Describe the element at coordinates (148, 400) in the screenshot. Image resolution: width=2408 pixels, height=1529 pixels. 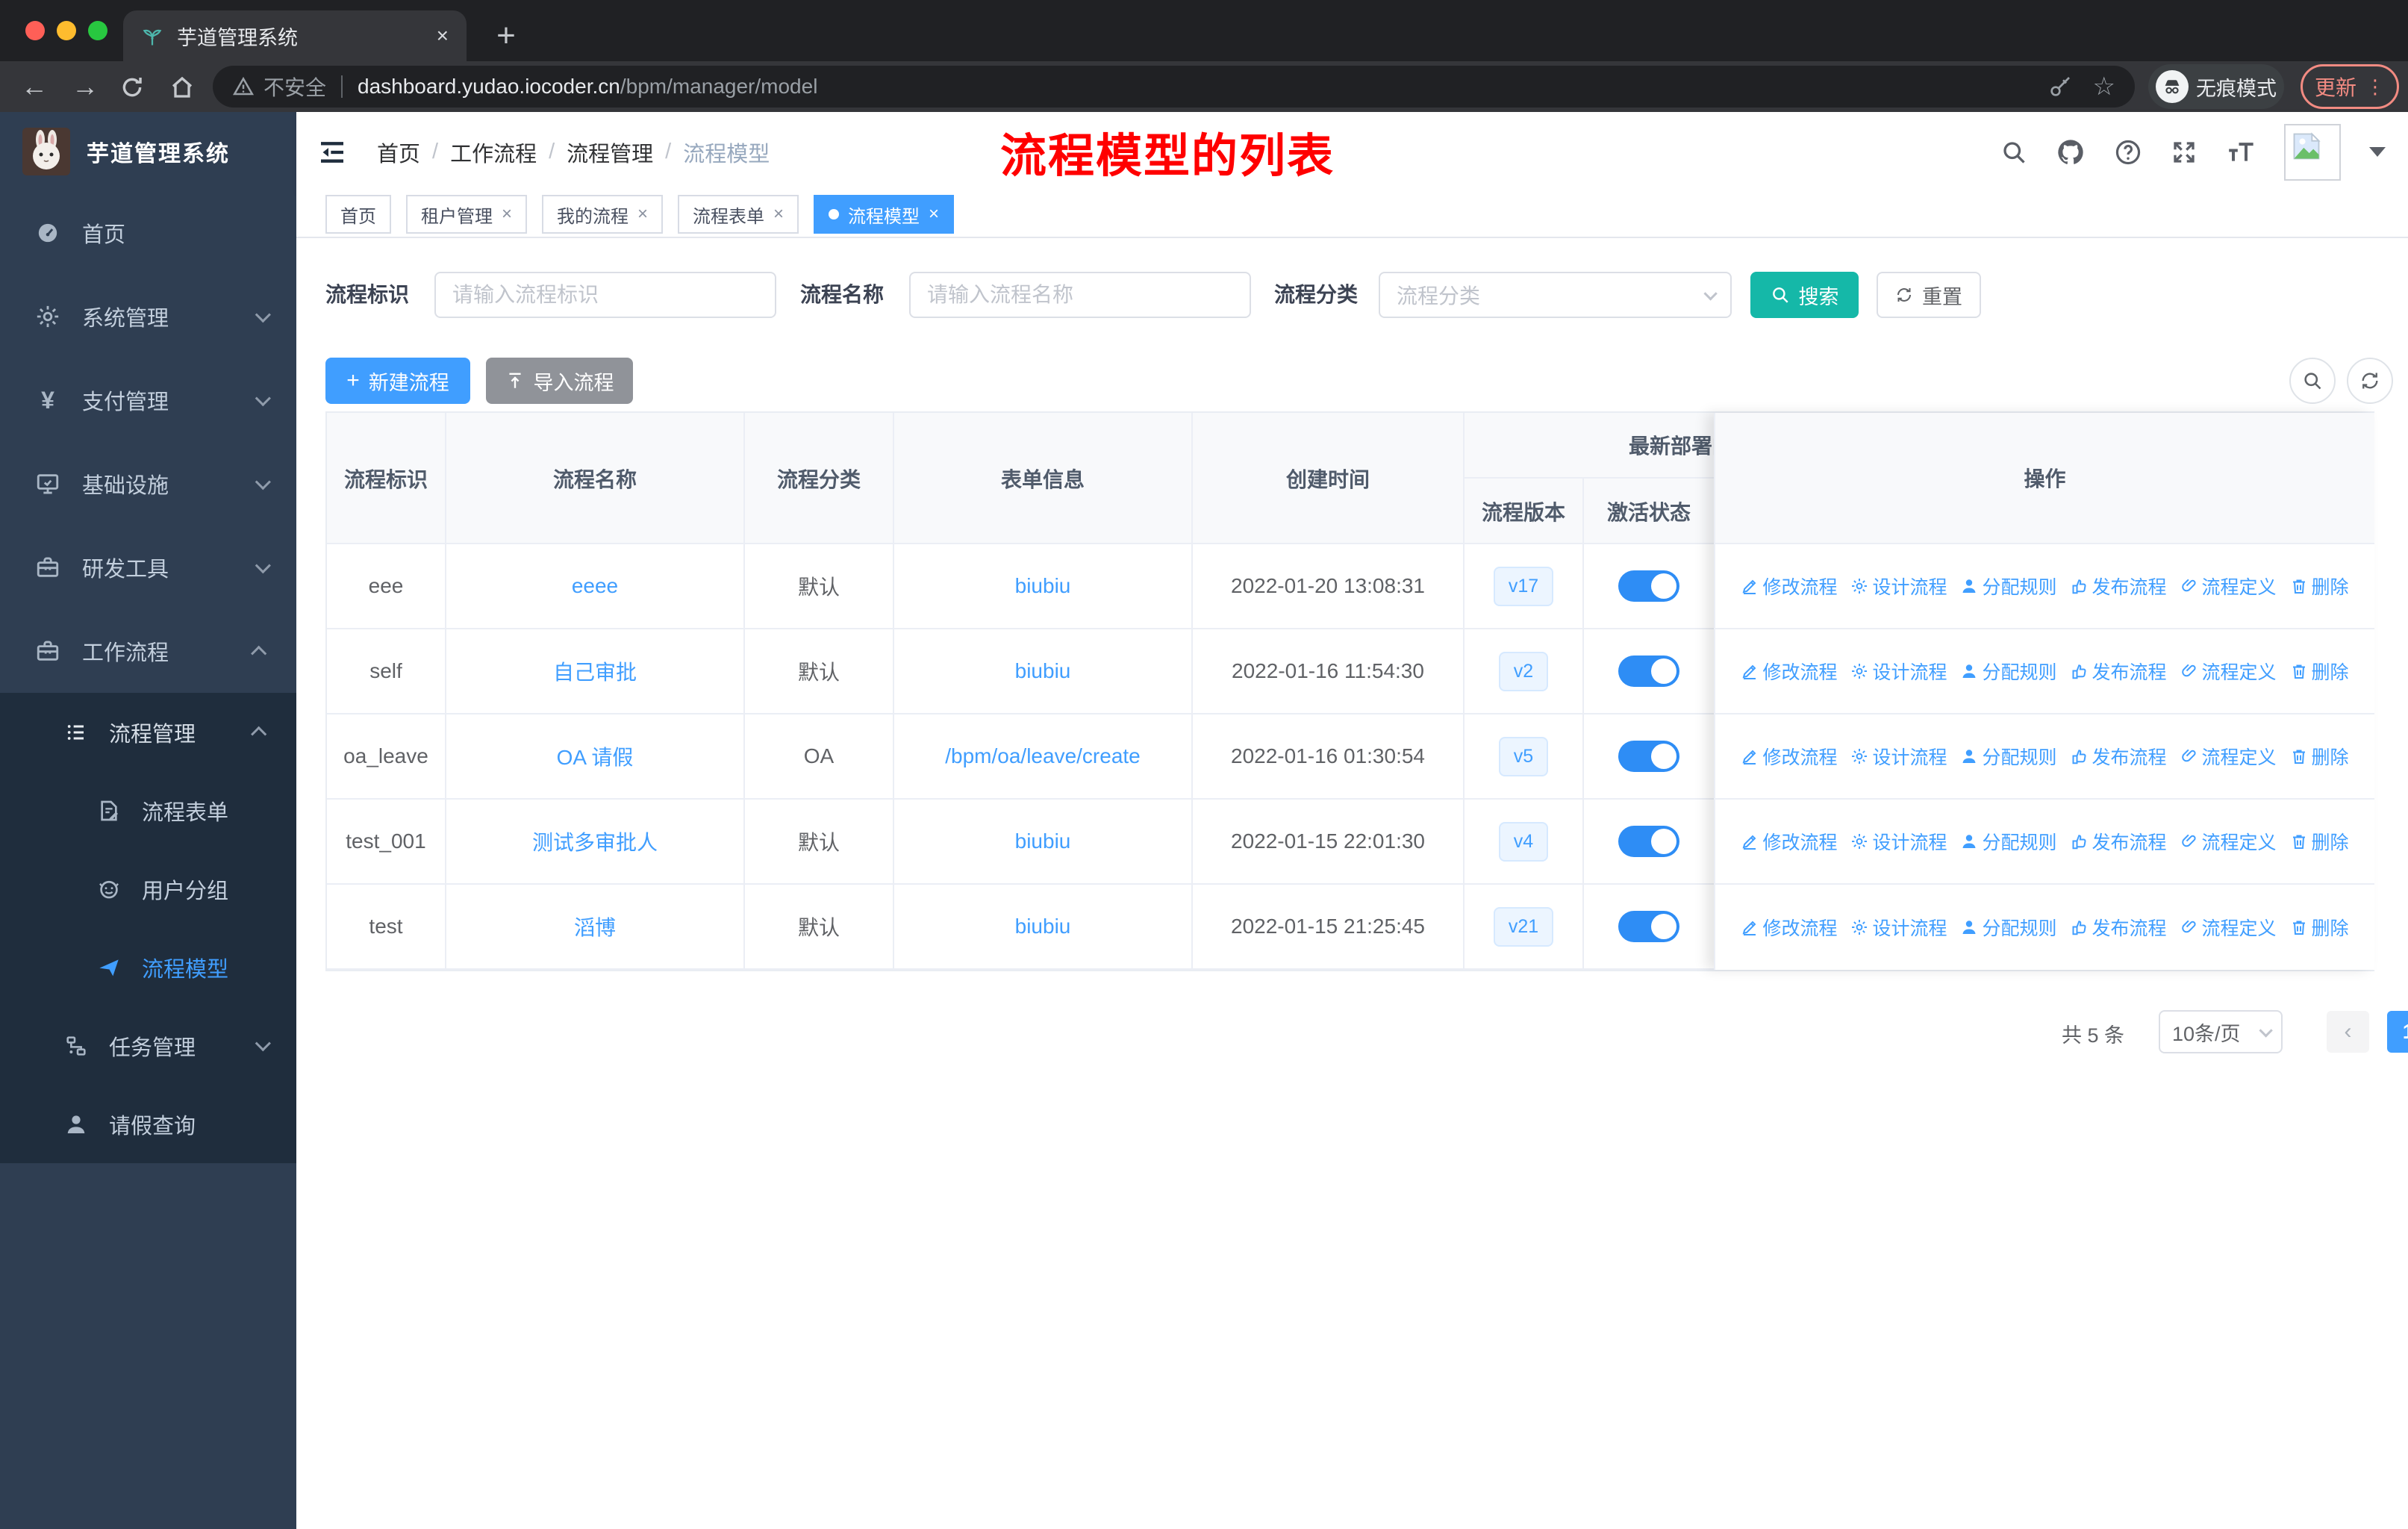
I see `sidebar-item-payment: ¥ 支付管理` at that location.